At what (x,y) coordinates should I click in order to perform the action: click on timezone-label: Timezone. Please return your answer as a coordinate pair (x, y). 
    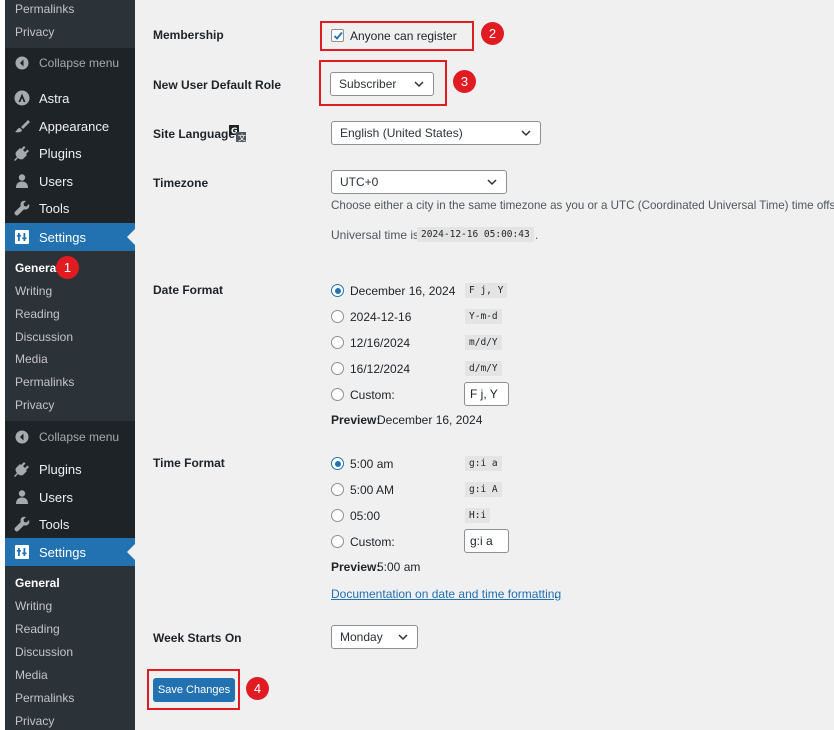
    Looking at the image, I should click on (181, 183).